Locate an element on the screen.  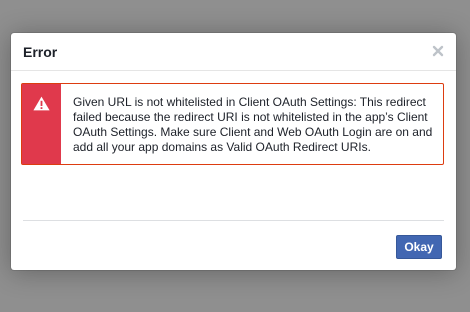
alert-strip is located at coordinates (41, 124).